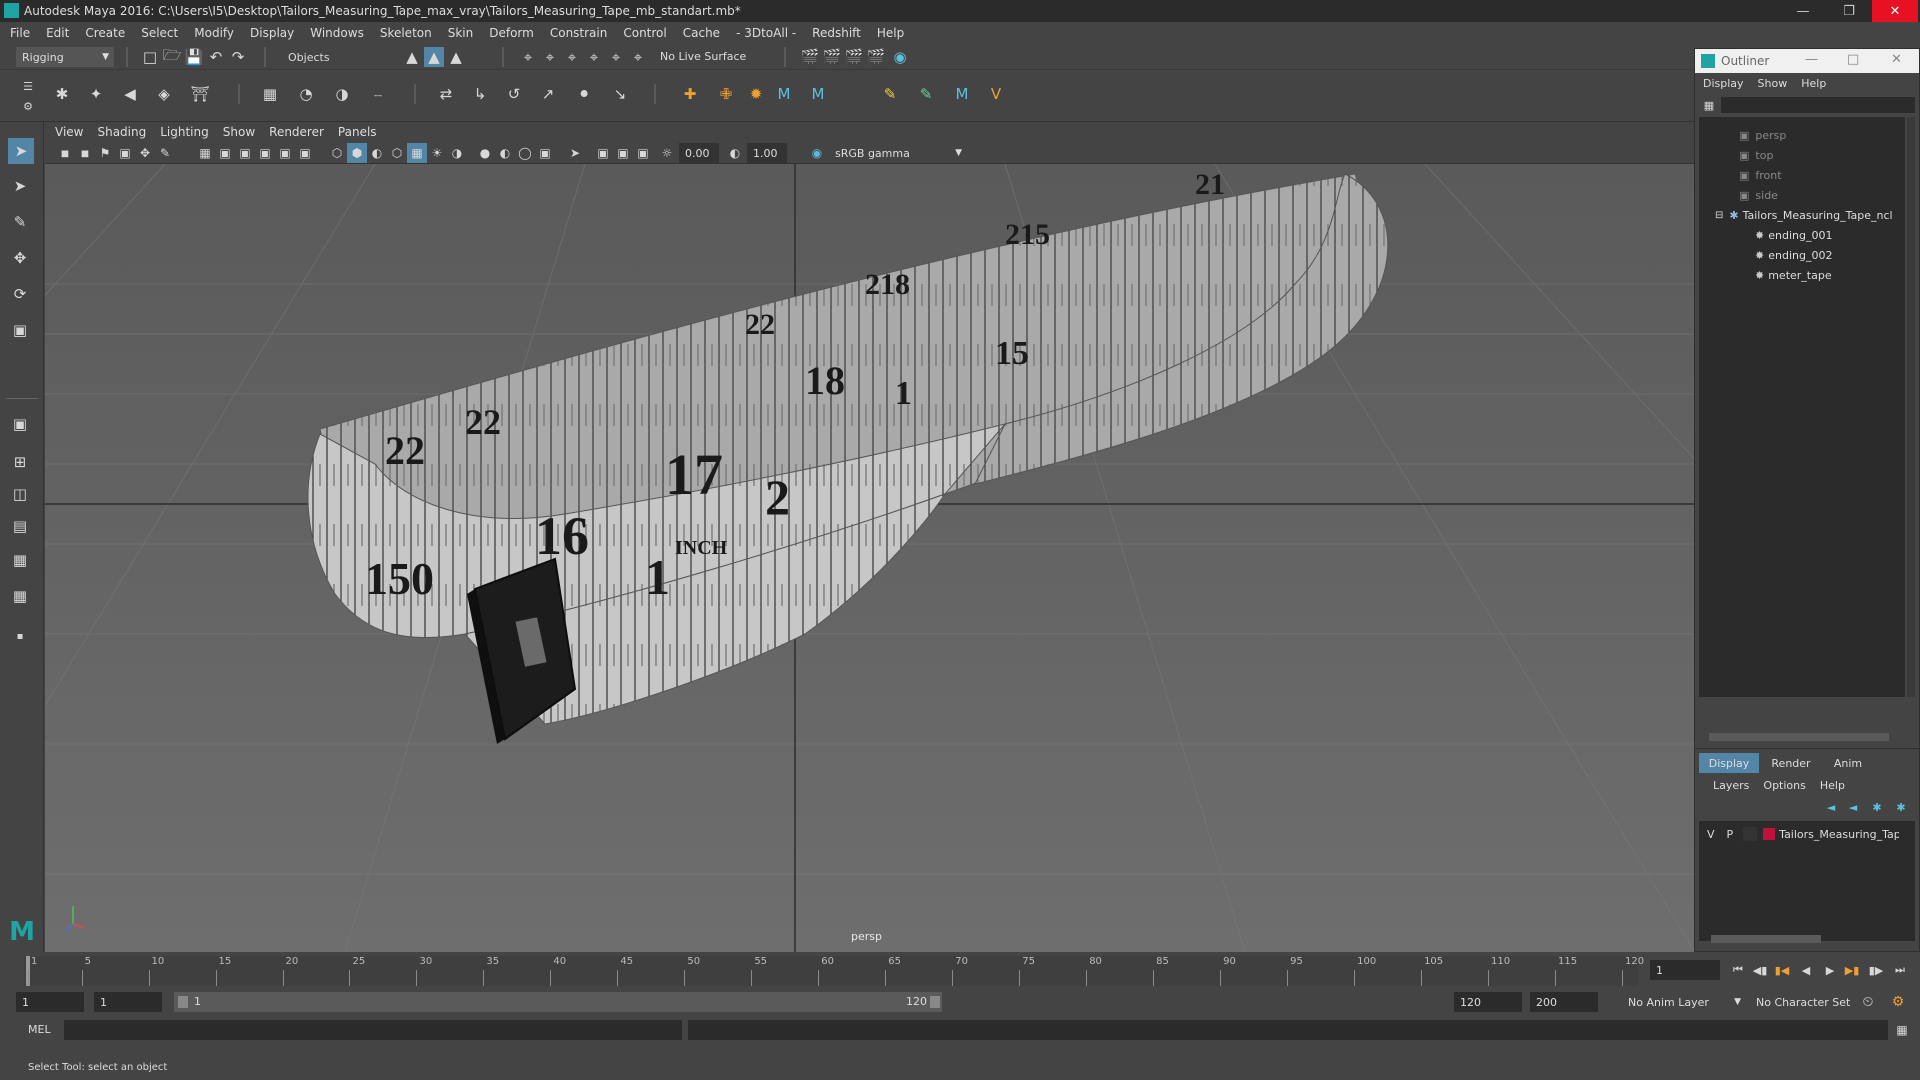 This screenshot has height=1080, width=1920. What do you see at coordinates (434, 57) in the screenshot?
I see `select-object-icon: ▲` at bounding box center [434, 57].